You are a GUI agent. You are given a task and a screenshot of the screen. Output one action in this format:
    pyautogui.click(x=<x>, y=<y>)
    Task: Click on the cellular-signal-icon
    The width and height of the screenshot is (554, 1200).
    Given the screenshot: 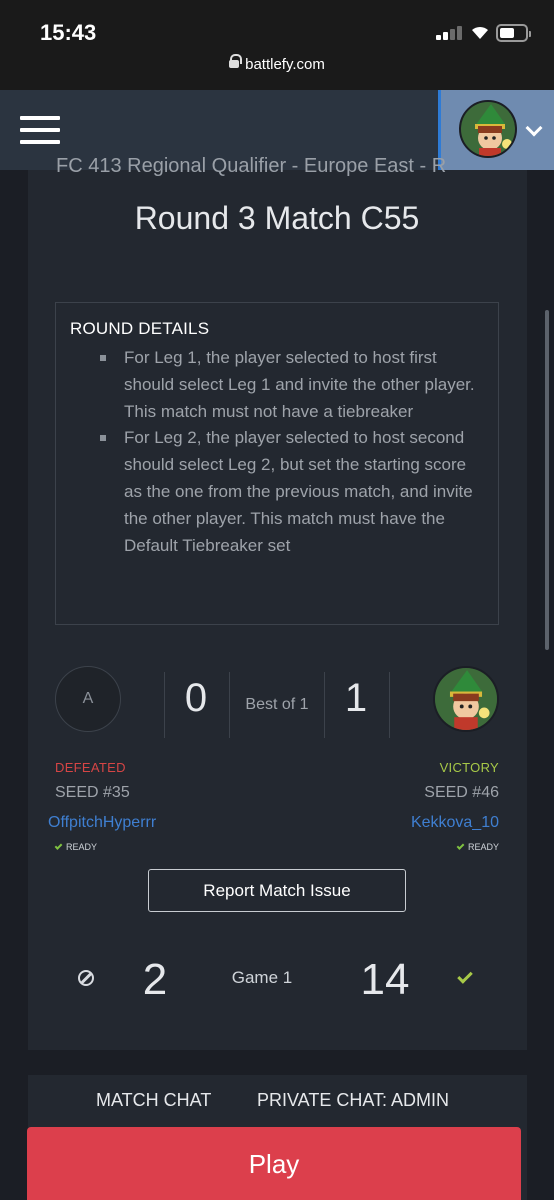 What is the action you would take?
    pyautogui.click(x=449, y=33)
    